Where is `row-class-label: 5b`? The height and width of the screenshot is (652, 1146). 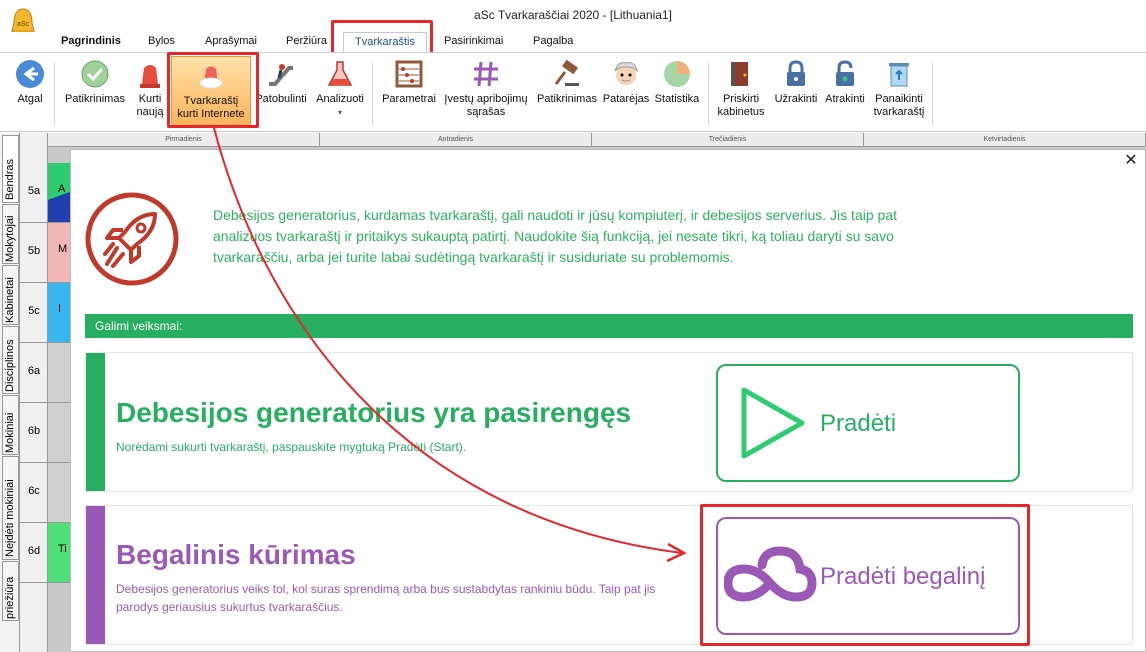 row-class-label: 5b is located at coordinates (34, 253).